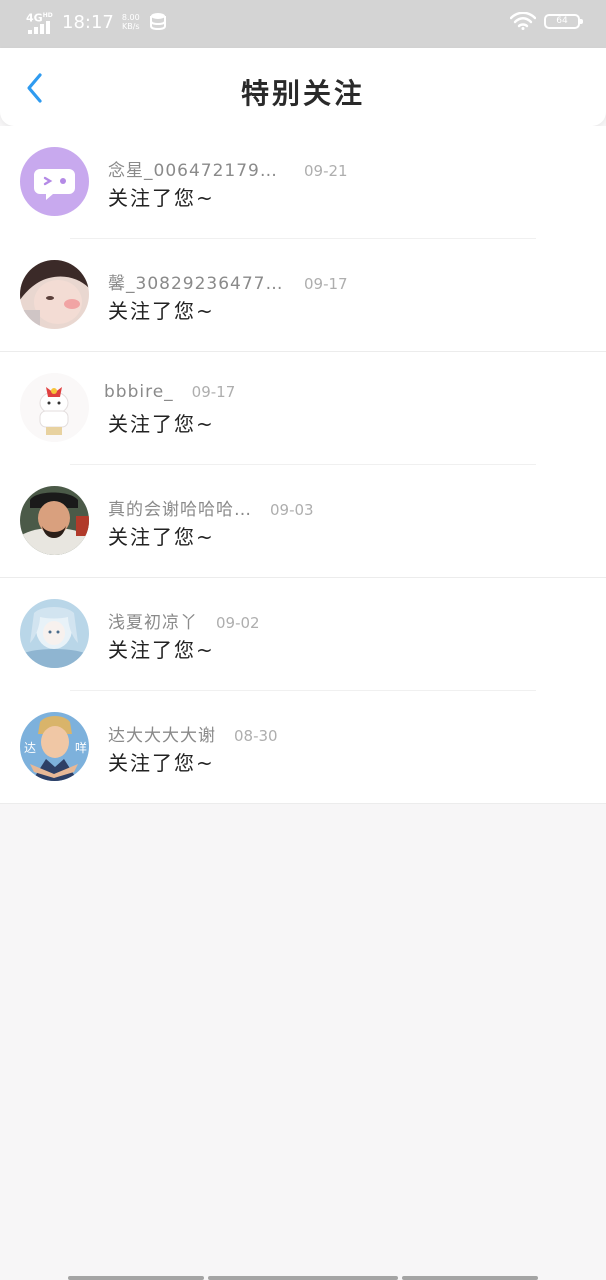 The image size is (606, 1280). What do you see at coordinates (303, 182) in the screenshot?
I see `list-item: 念星_00647217937… 09-21 关注了您~` at bounding box center [303, 182].